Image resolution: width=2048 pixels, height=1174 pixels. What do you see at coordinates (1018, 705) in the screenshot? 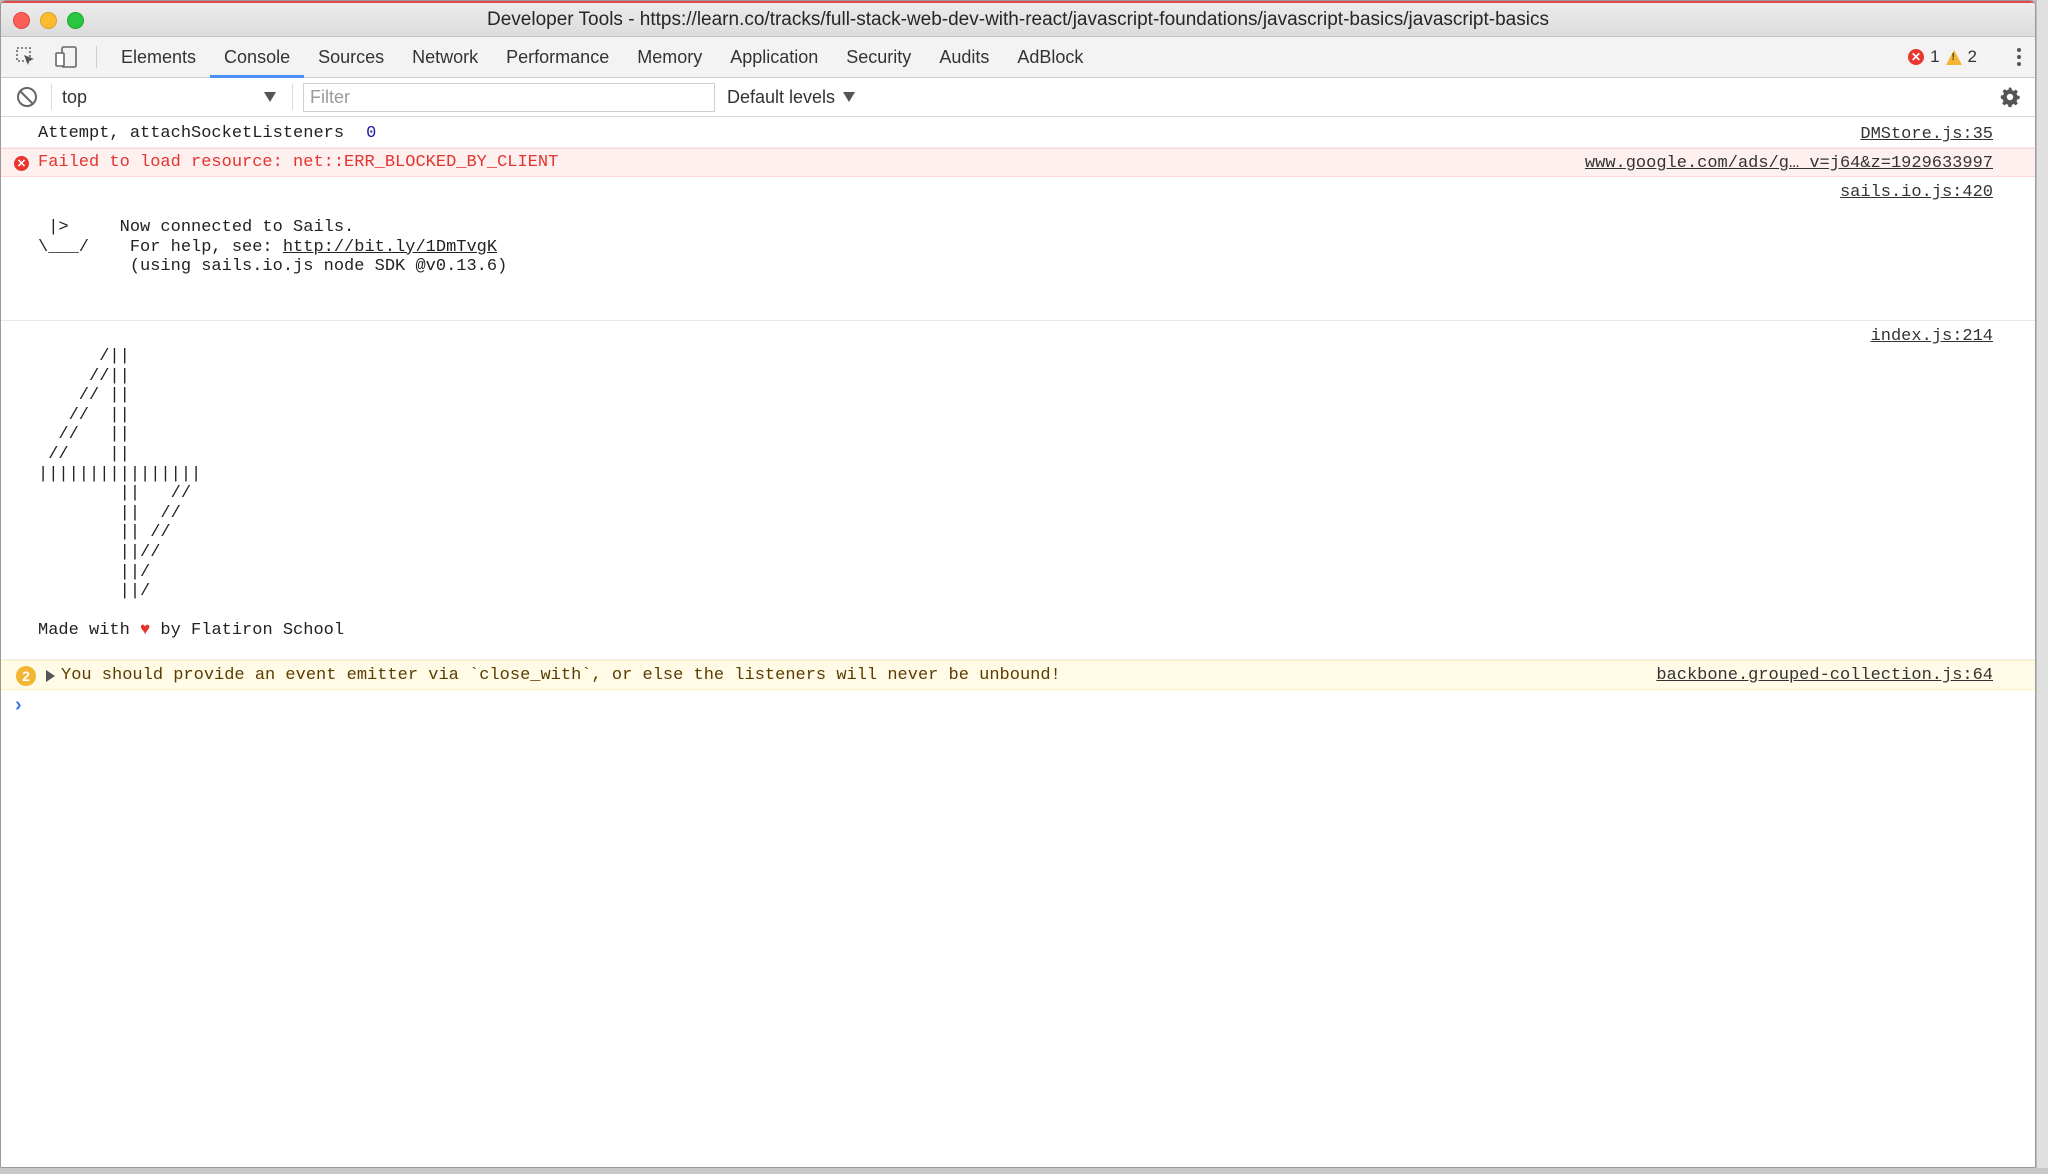
I see `console-prompt: ›` at bounding box center [1018, 705].